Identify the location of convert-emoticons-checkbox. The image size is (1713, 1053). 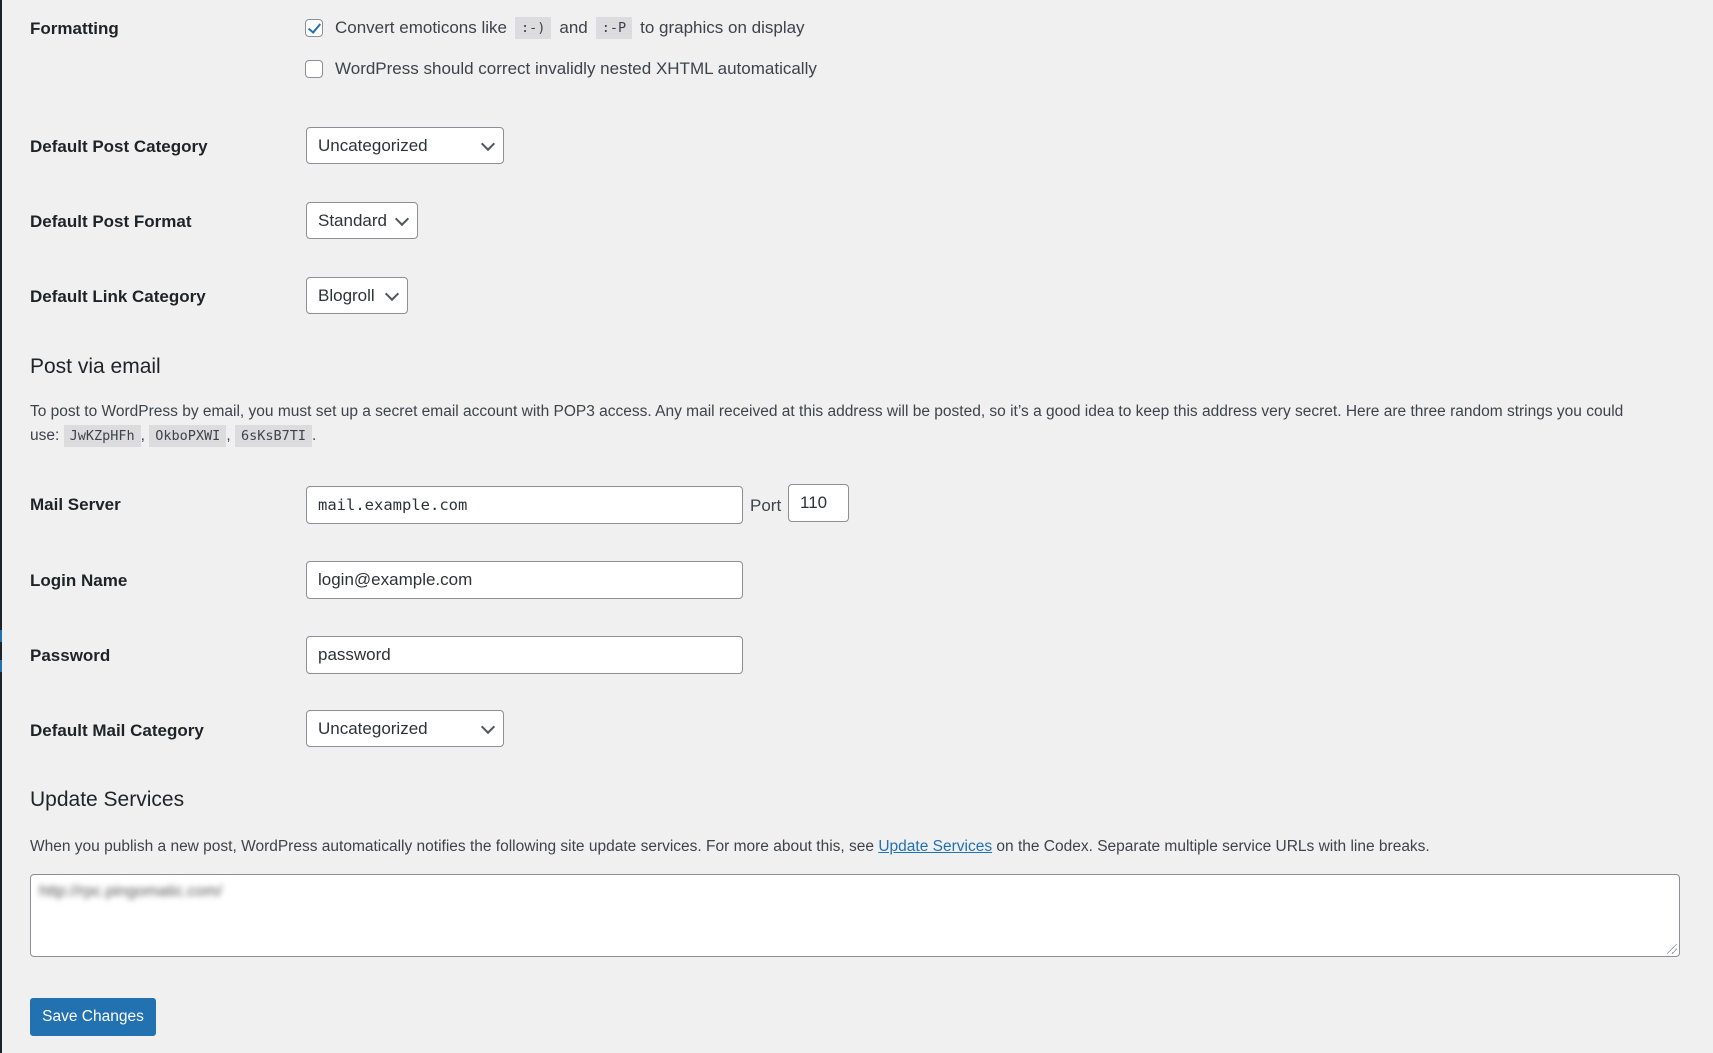
(314, 28).